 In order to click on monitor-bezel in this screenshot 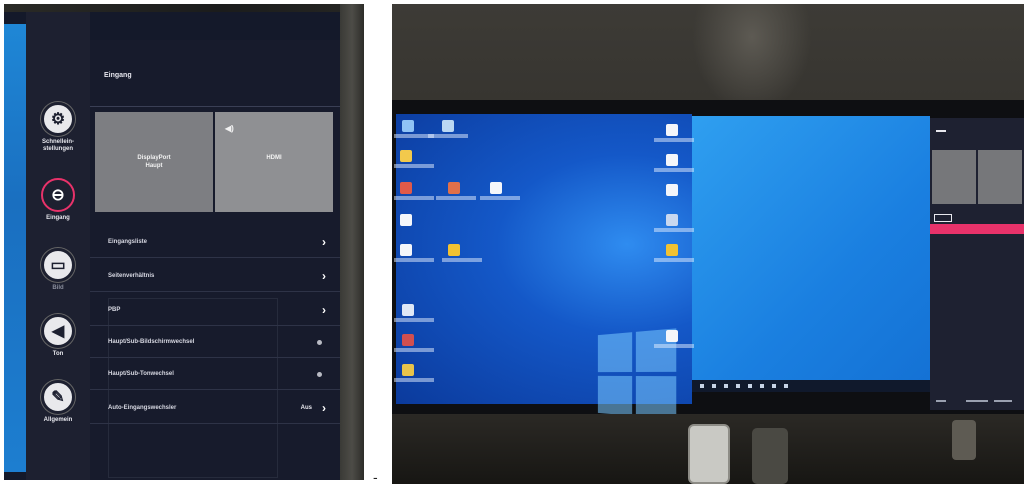, I will do `click(352, 242)`.